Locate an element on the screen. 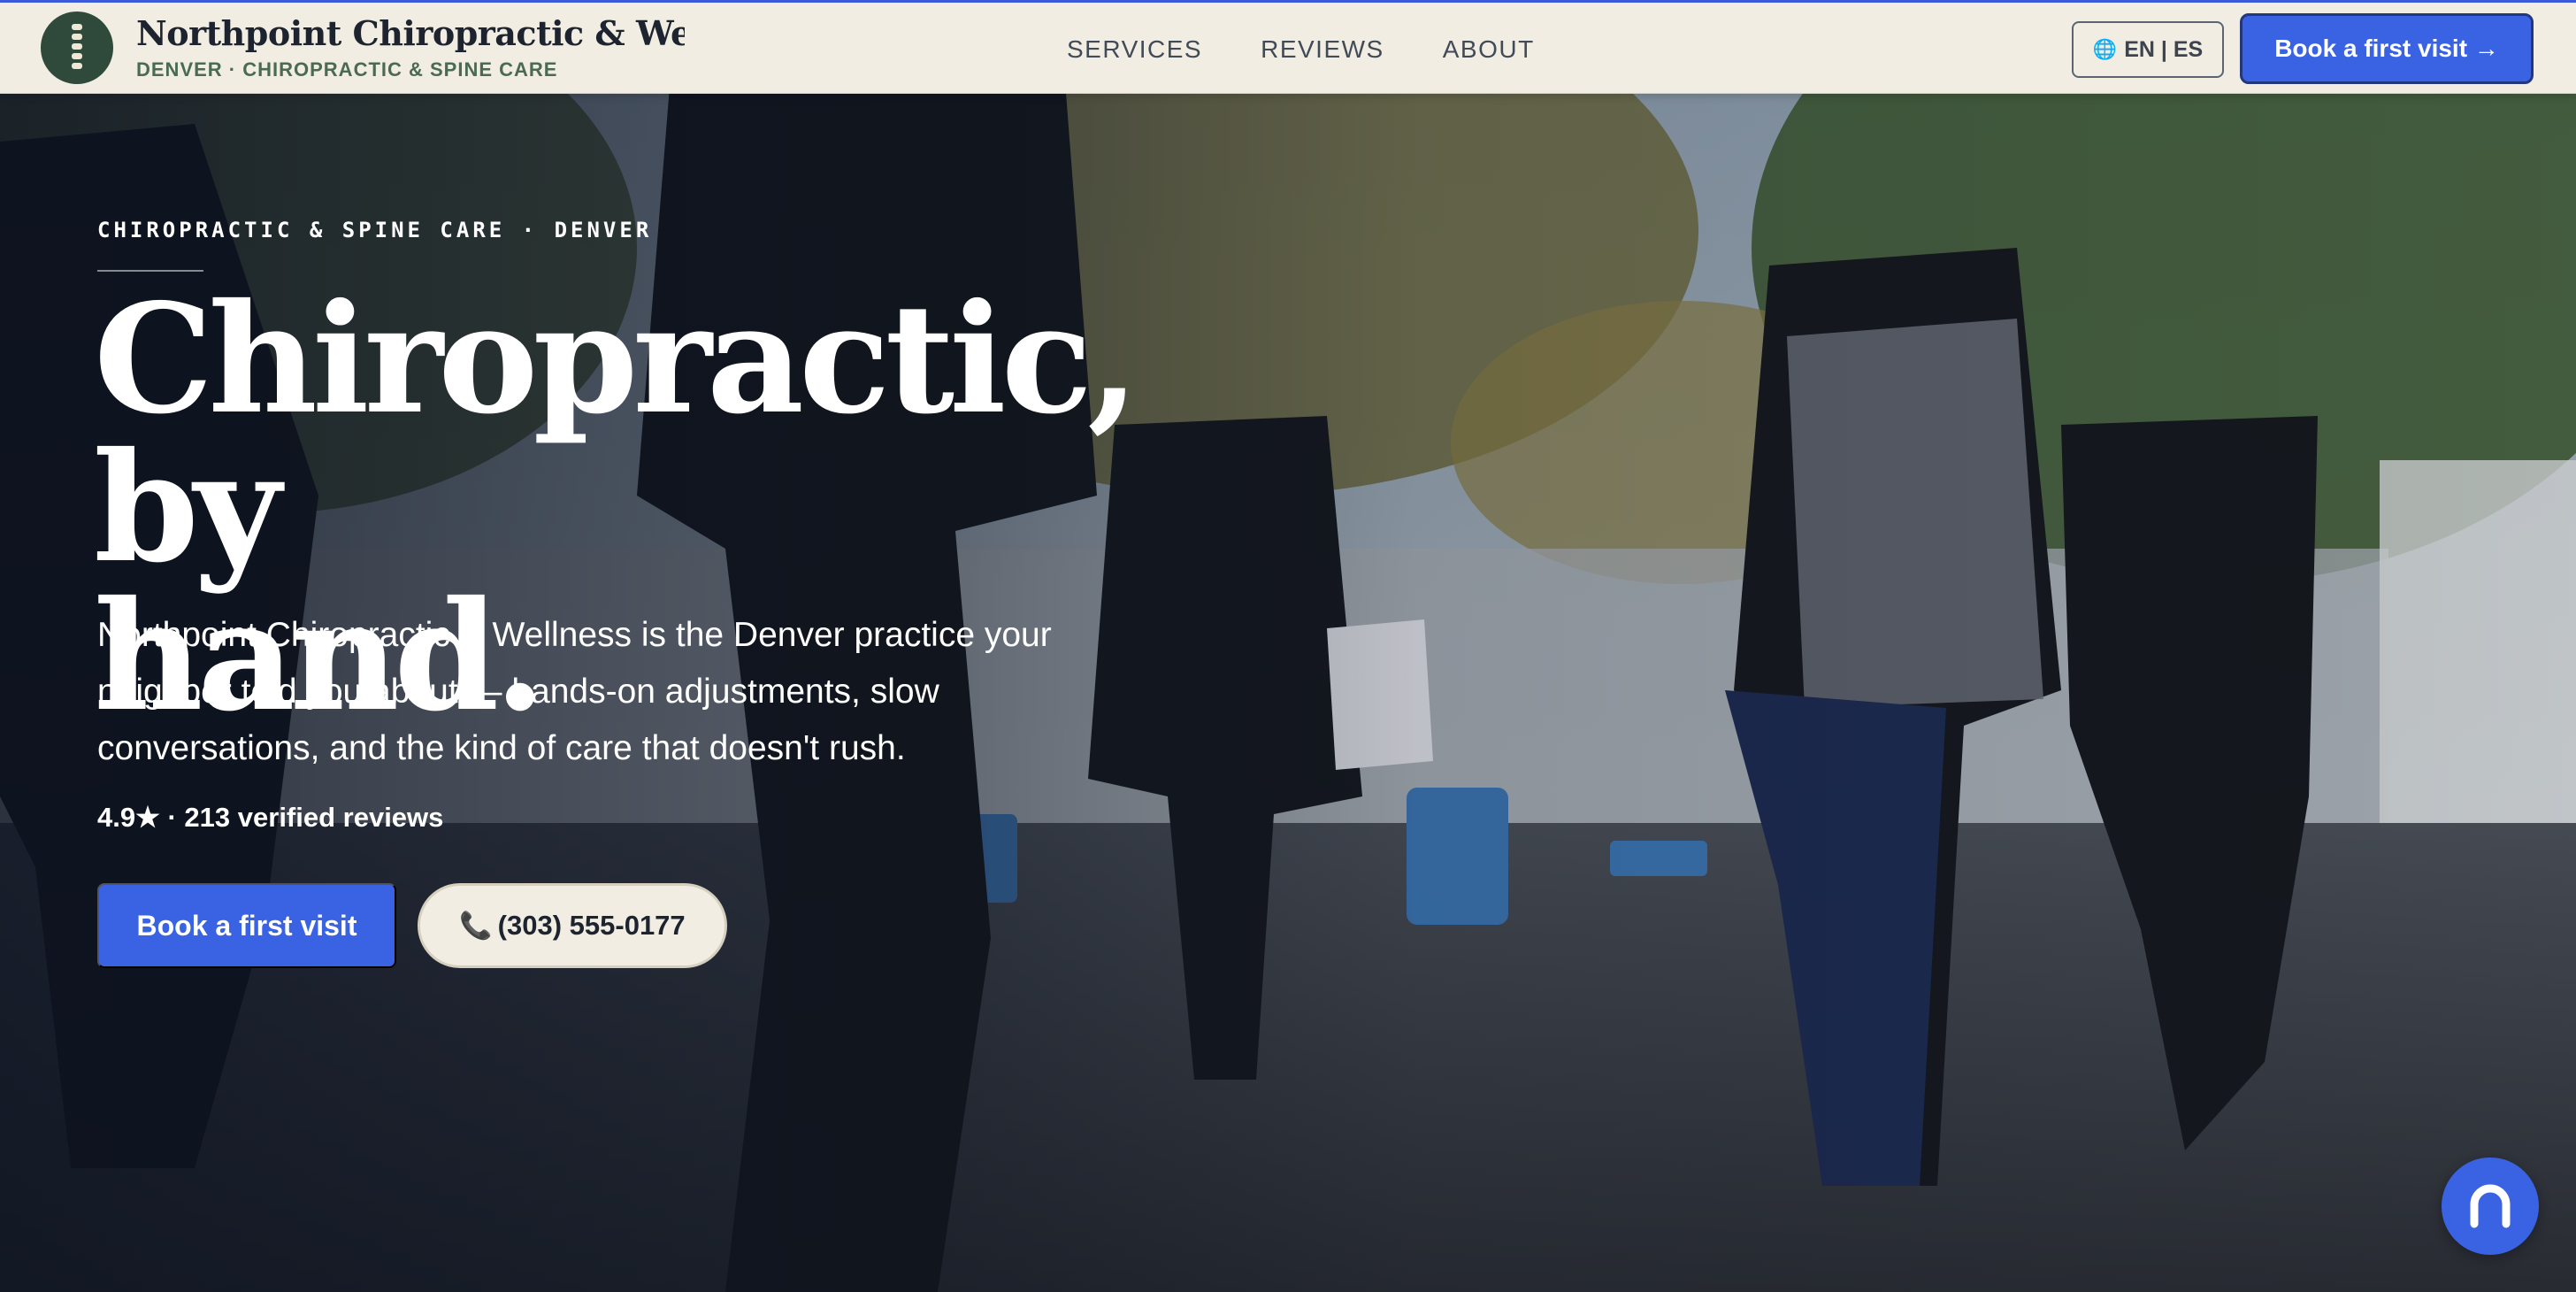  nav-link-about: ABOUT is located at coordinates (1489, 49).